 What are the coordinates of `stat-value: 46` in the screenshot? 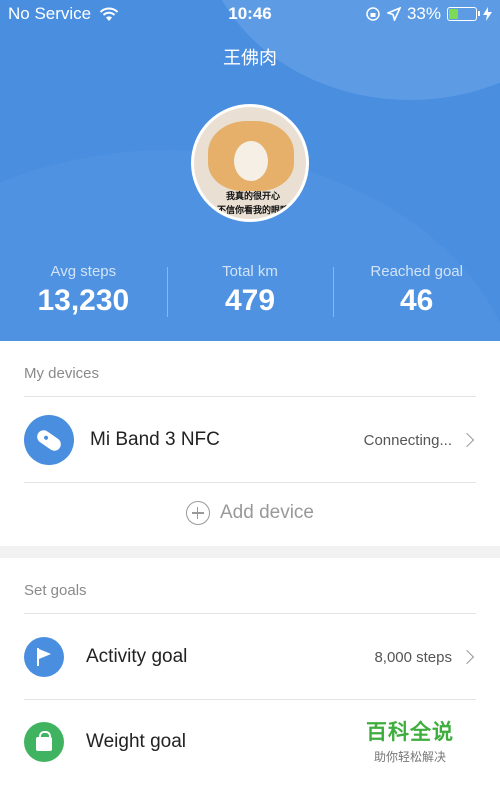 It's located at (416, 300).